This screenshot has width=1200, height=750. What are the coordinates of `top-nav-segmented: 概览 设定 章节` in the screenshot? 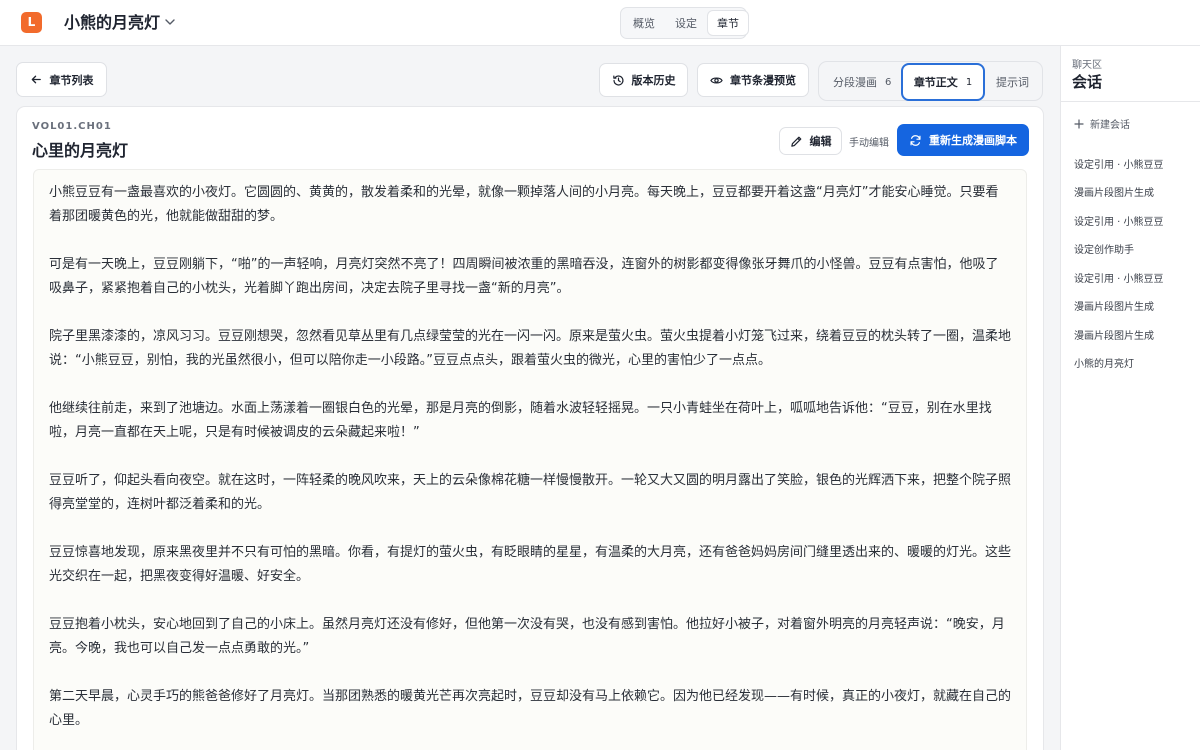 It's located at (684, 23).